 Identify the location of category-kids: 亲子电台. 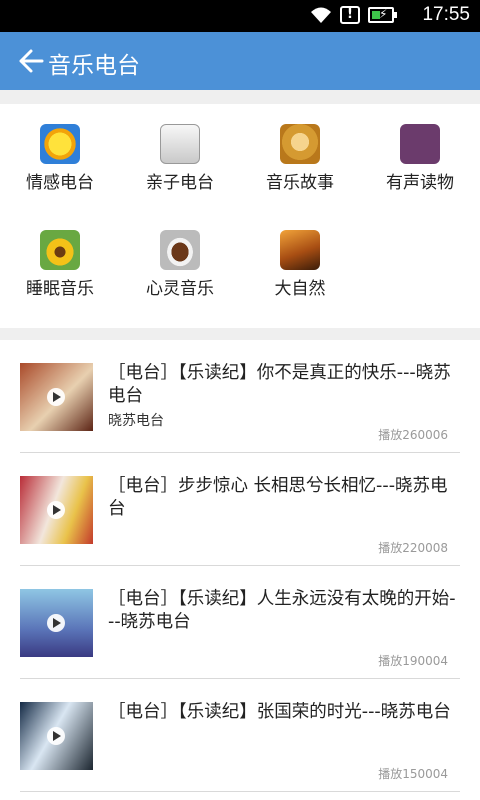
(180, 158).